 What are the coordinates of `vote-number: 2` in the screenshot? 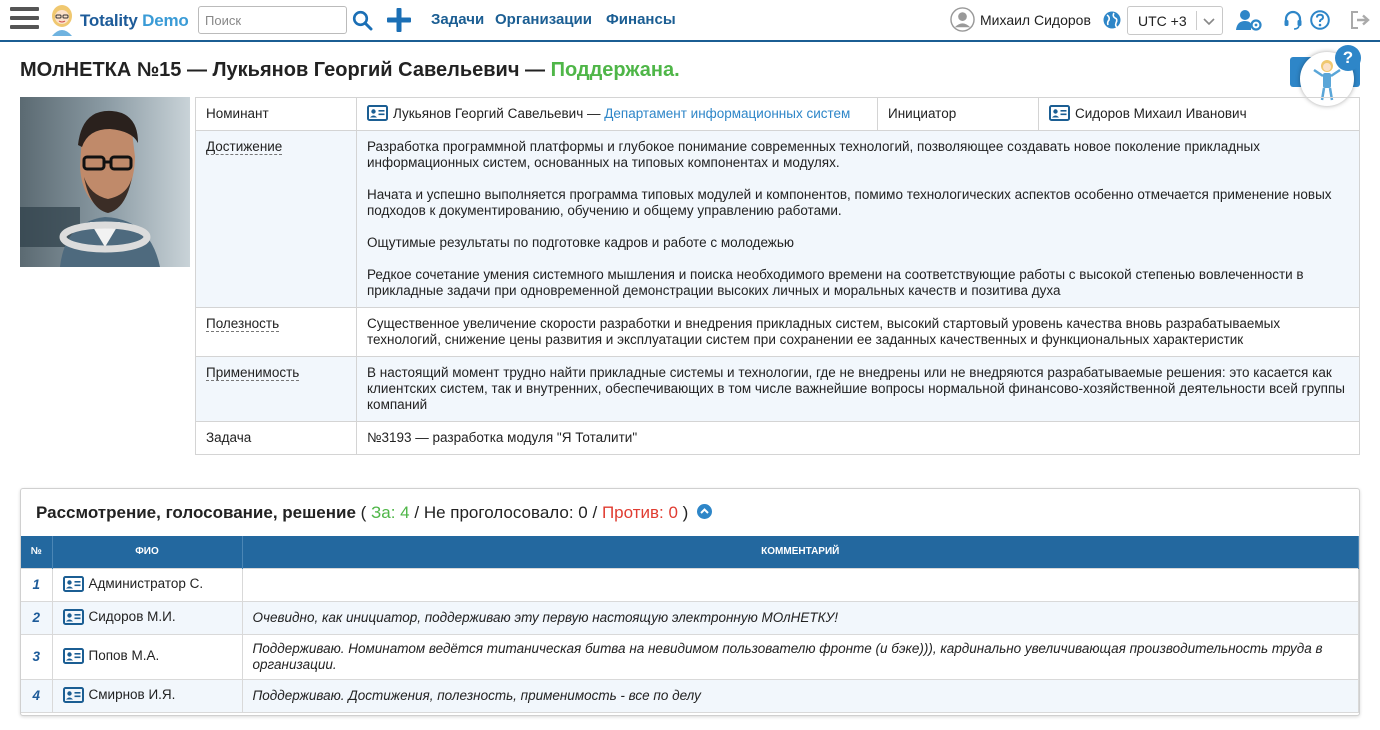 It's located at (37, 617).